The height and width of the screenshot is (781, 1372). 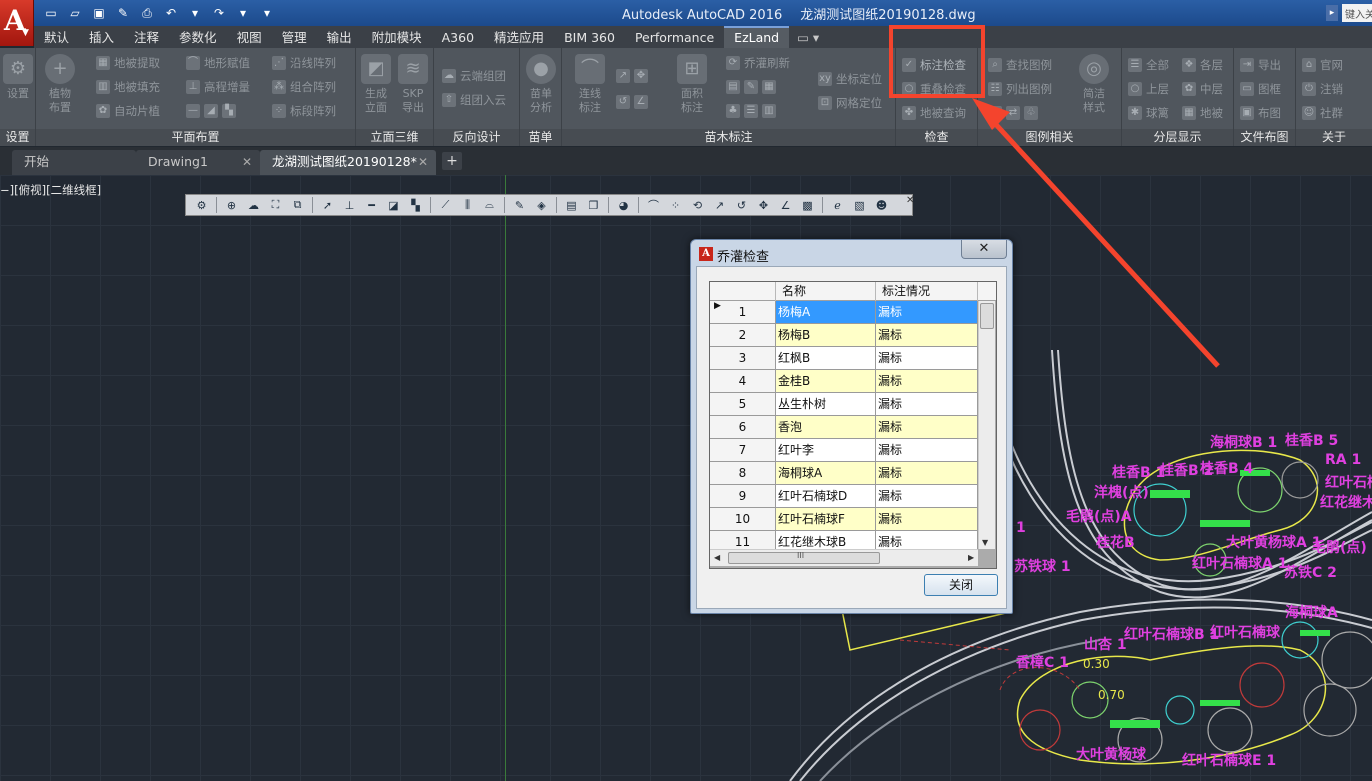 What do you see at coordinates (17, 23) in the screenshot?
I see `application-menu-button: A ▼` at bounding box center [17, 23].